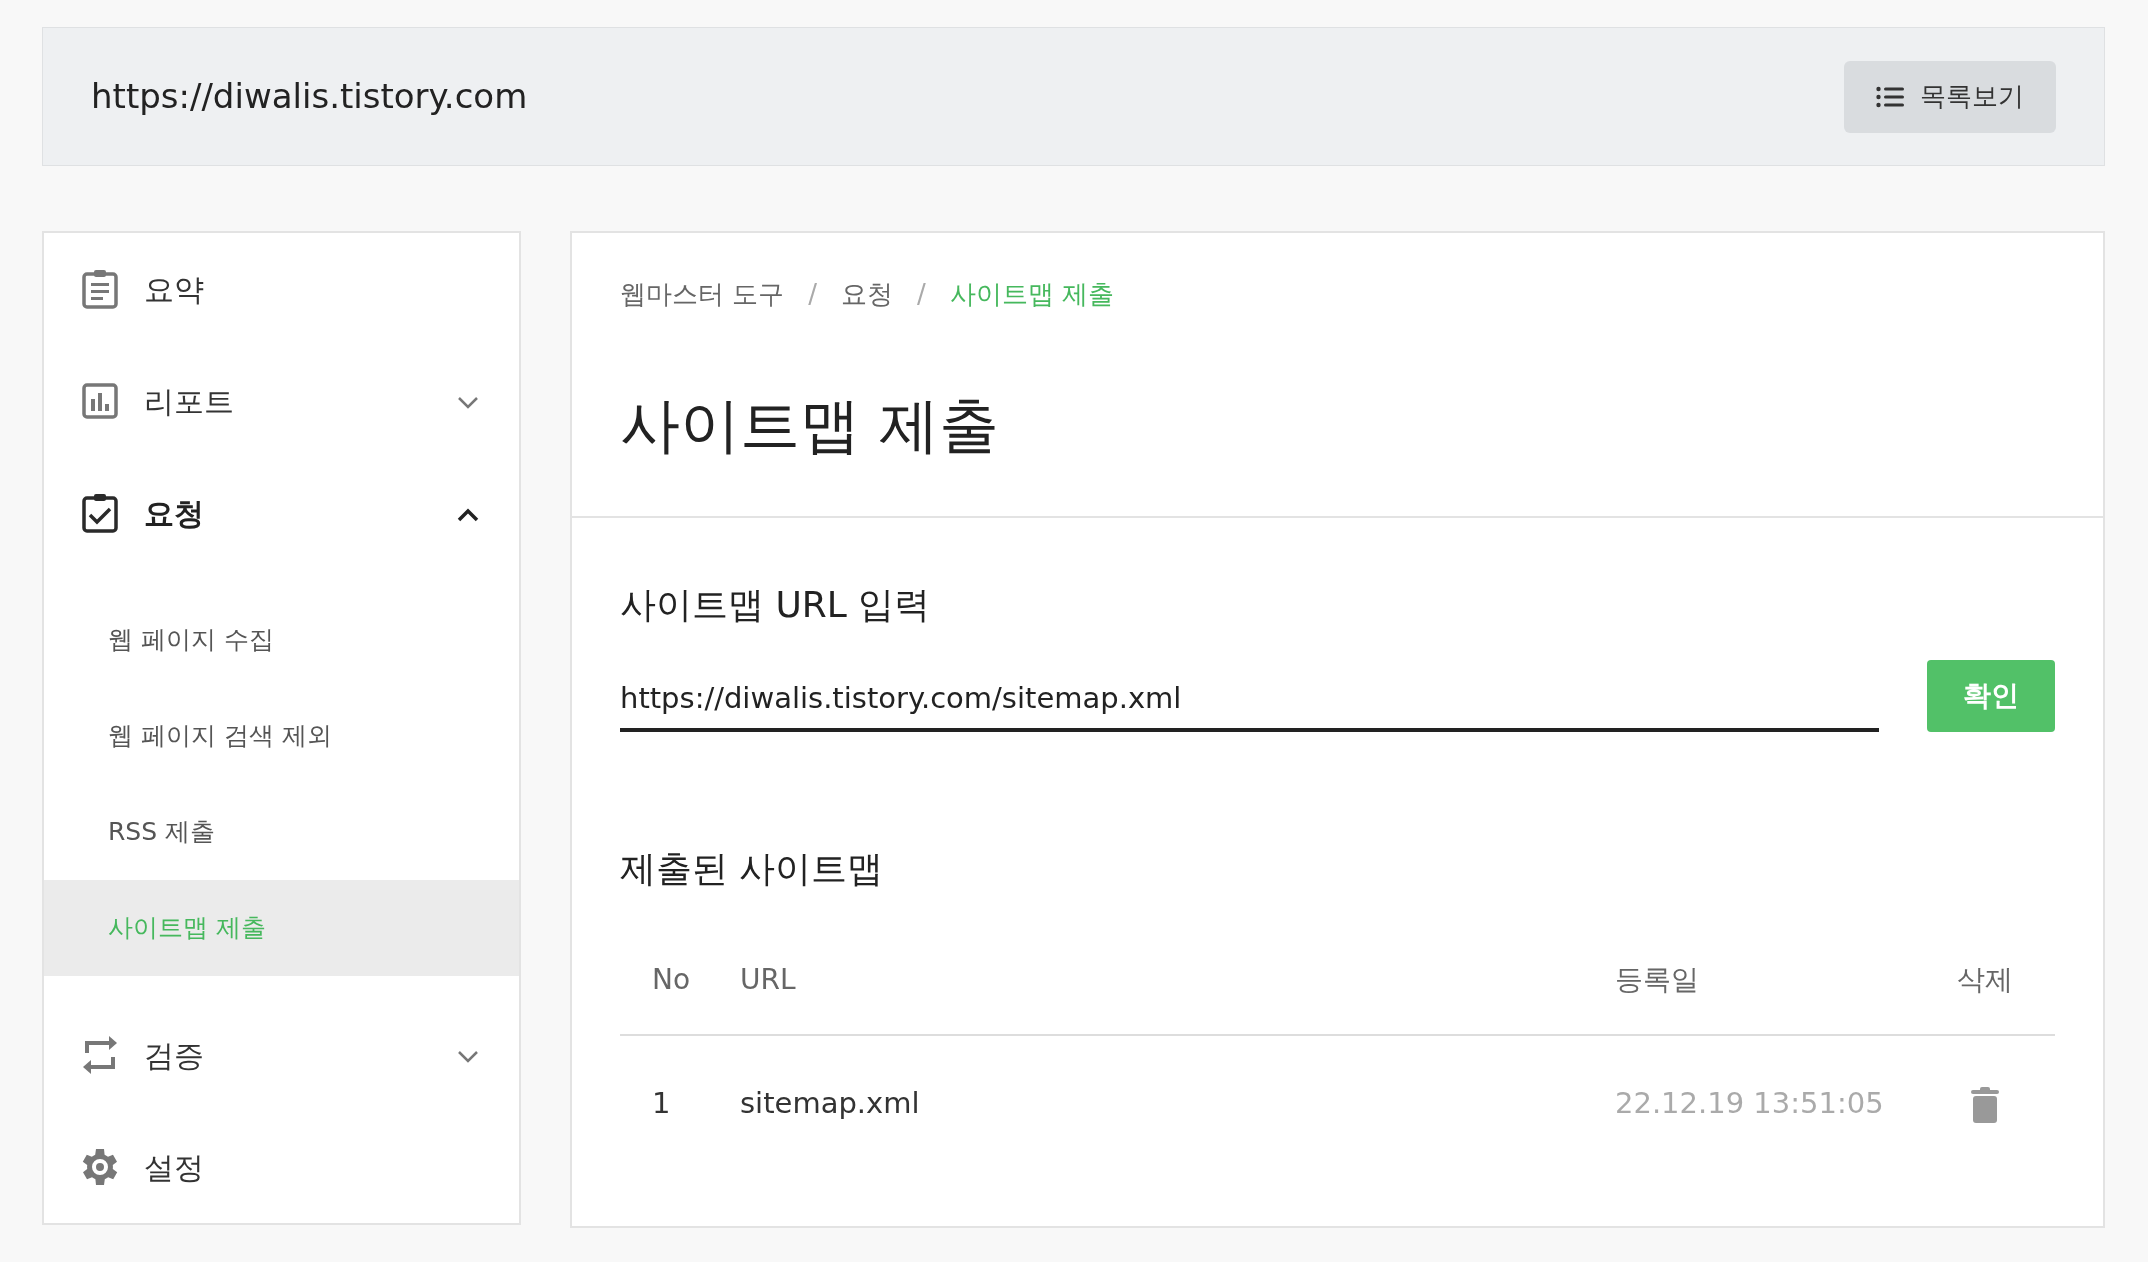  Describe the element at coordinates (281, 640) in the screenshot. I see `sidebar-subitem: 웹 페이지 수집` at that location.